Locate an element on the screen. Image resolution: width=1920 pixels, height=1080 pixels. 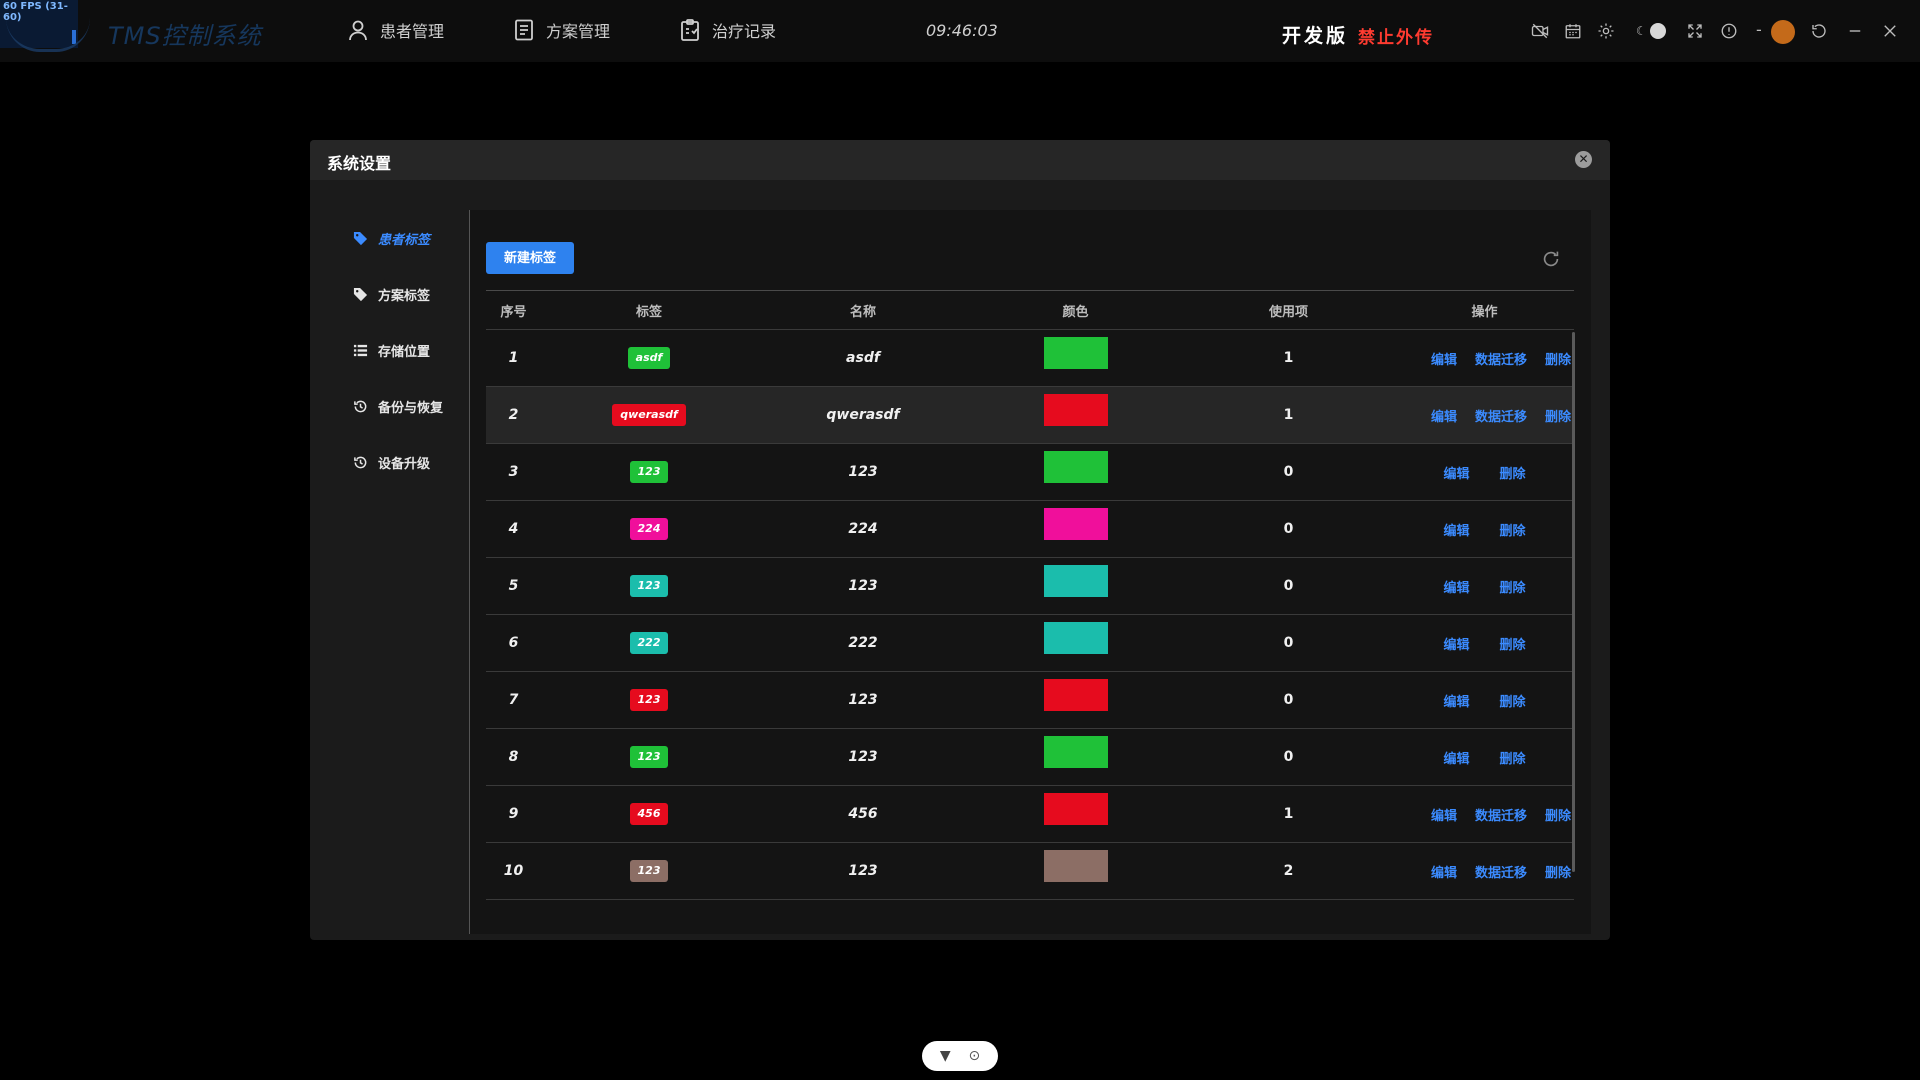
menu-item-storage-location: 存储位置 is located at coordinates (389, 350).